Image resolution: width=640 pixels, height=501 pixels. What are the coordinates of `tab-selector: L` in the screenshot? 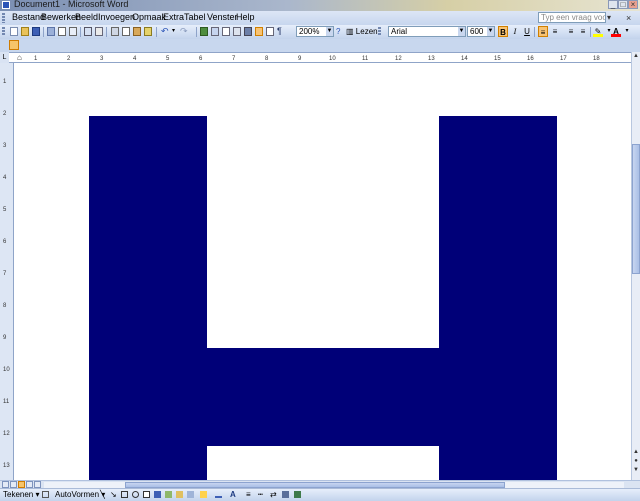 It's located at (4, 57).